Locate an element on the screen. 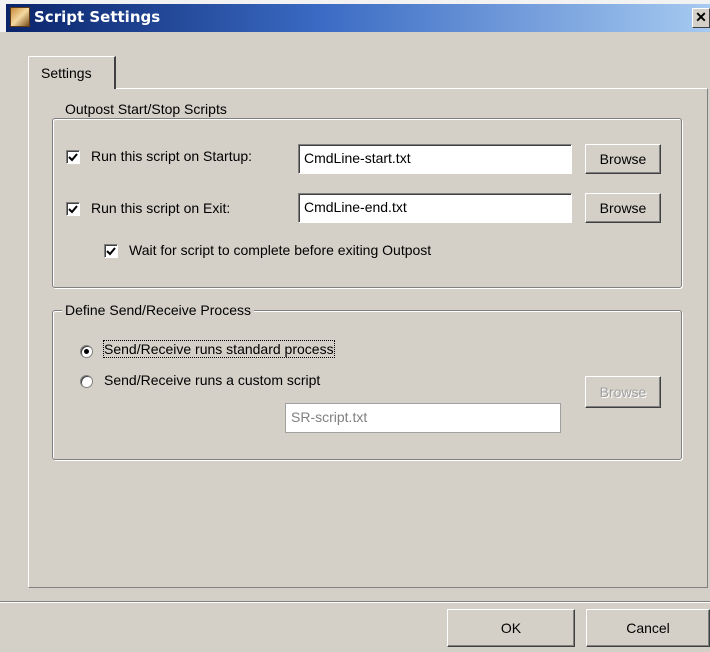 This screenshot has width=710, height=652. exit-checkbox is located at coordinates (73, 209).